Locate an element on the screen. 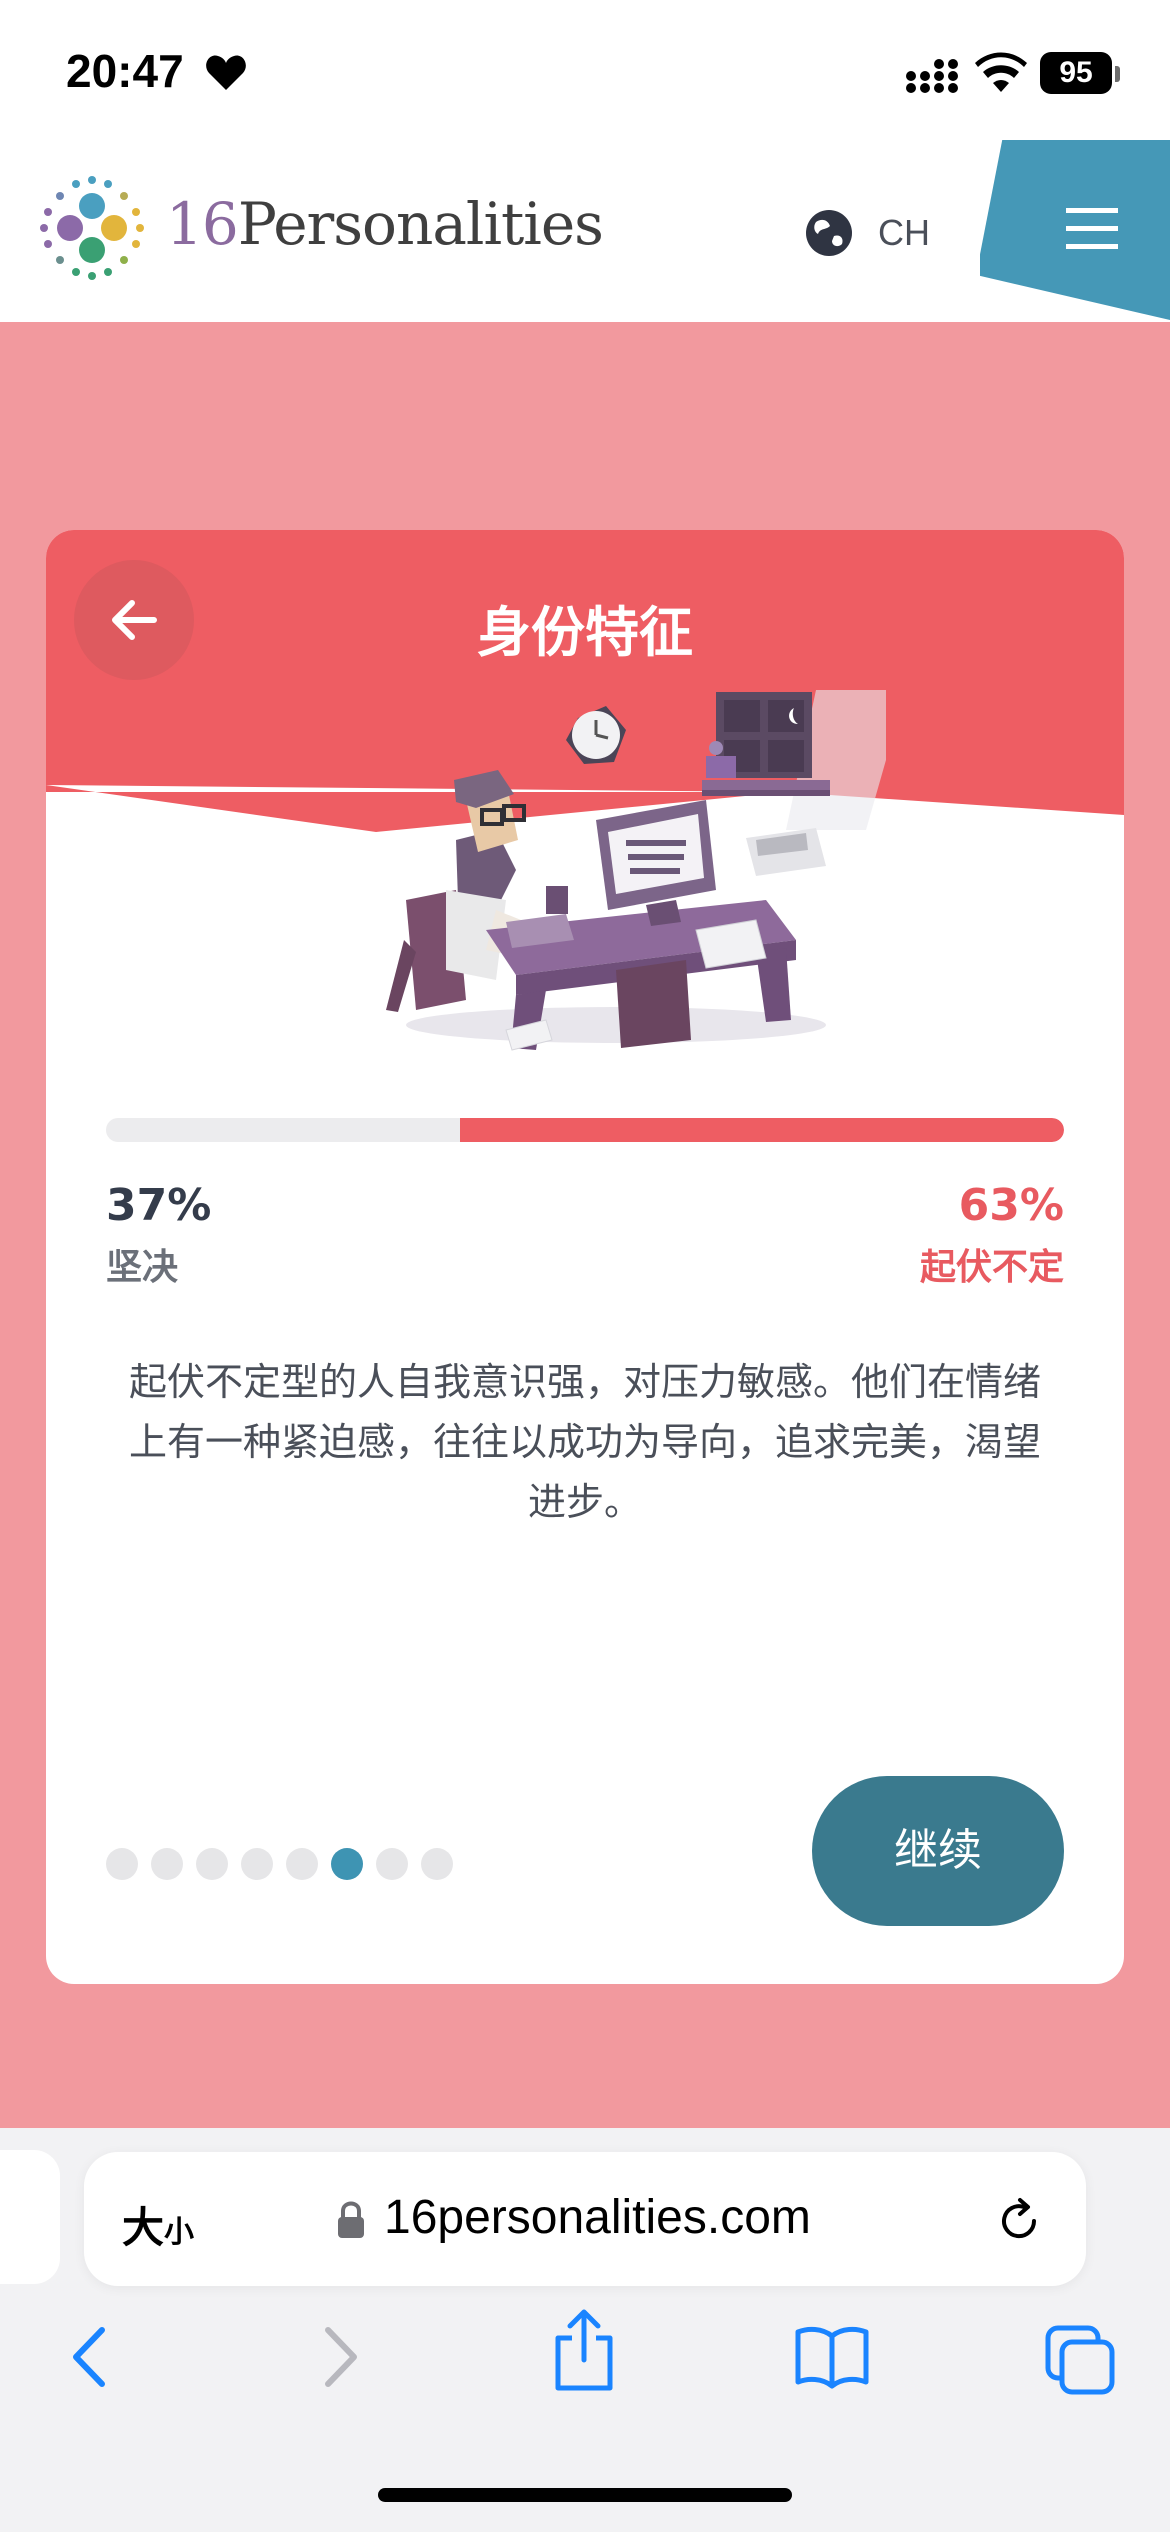 The width and height of the screenshot is (1170, 2532). home-indicator is located at coordinates (585, 2495).